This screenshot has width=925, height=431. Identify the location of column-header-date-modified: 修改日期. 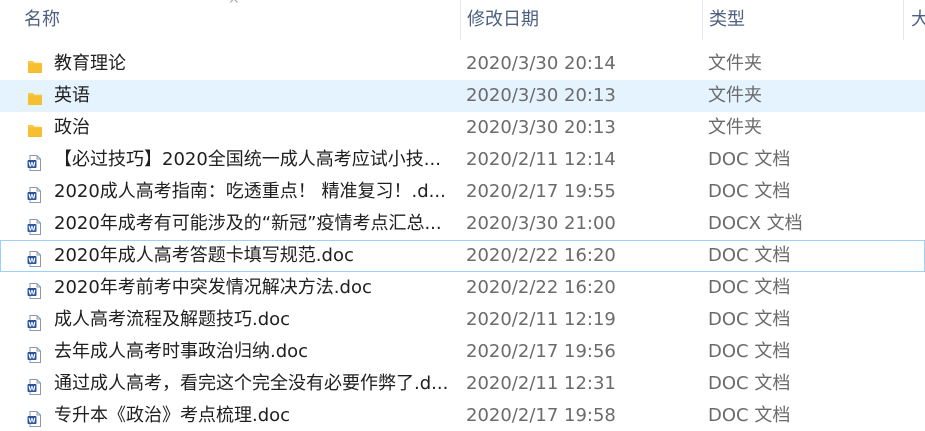
(579, 20).